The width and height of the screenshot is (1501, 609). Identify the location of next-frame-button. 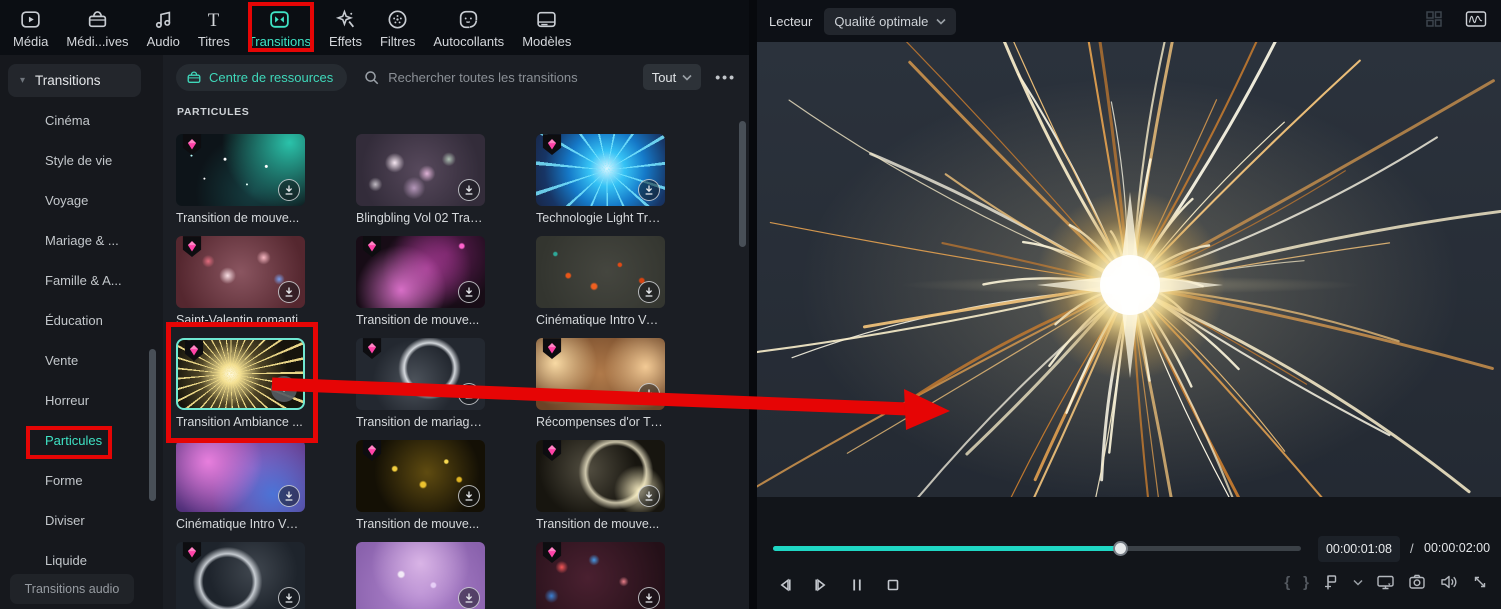
(821, 585).